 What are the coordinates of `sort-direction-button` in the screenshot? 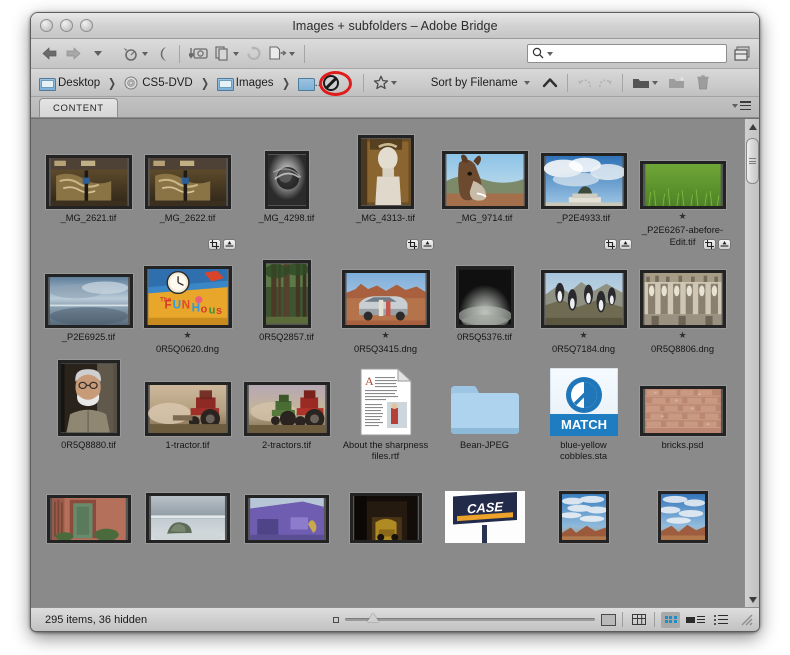 It's located at (550, 83).